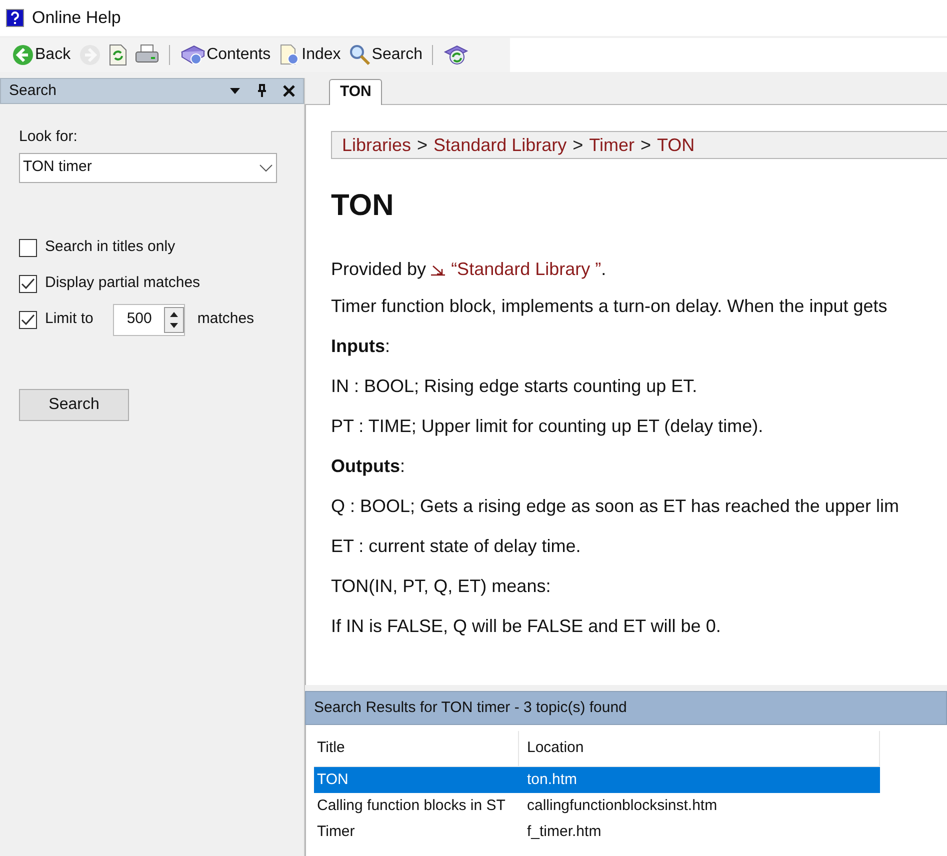  I want to click on field-label: matches, so click(225, 319).